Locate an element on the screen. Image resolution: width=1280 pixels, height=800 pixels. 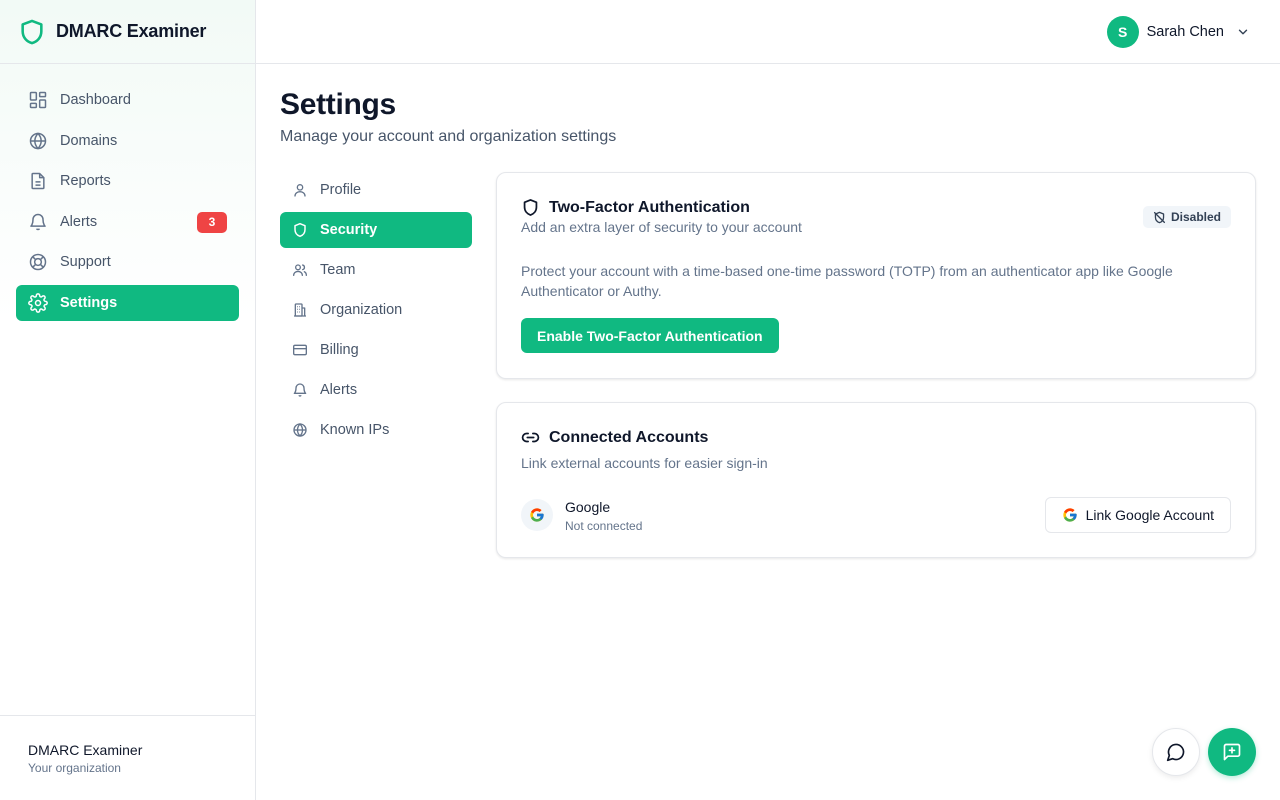
settings-tab-label: Team is located at coordinates (338, 270).